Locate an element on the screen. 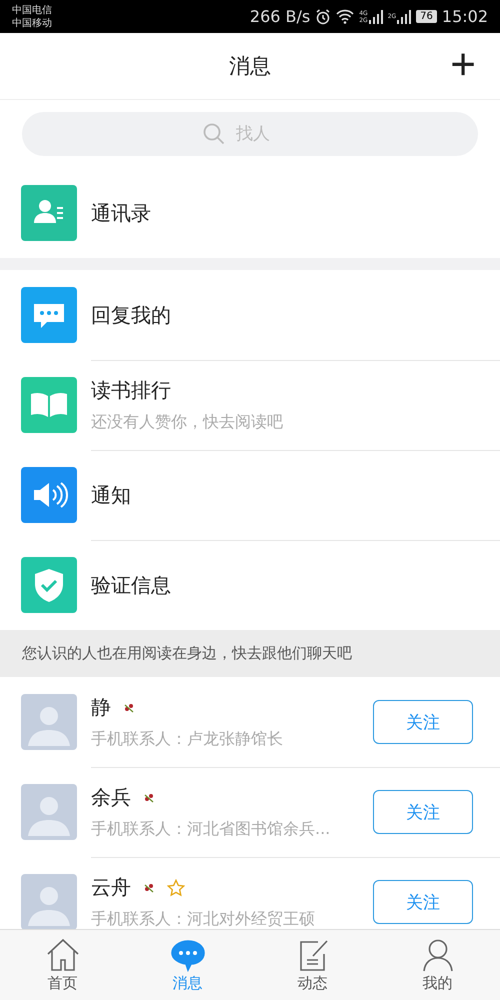  add-button: + is located at coordinates (463, 65).